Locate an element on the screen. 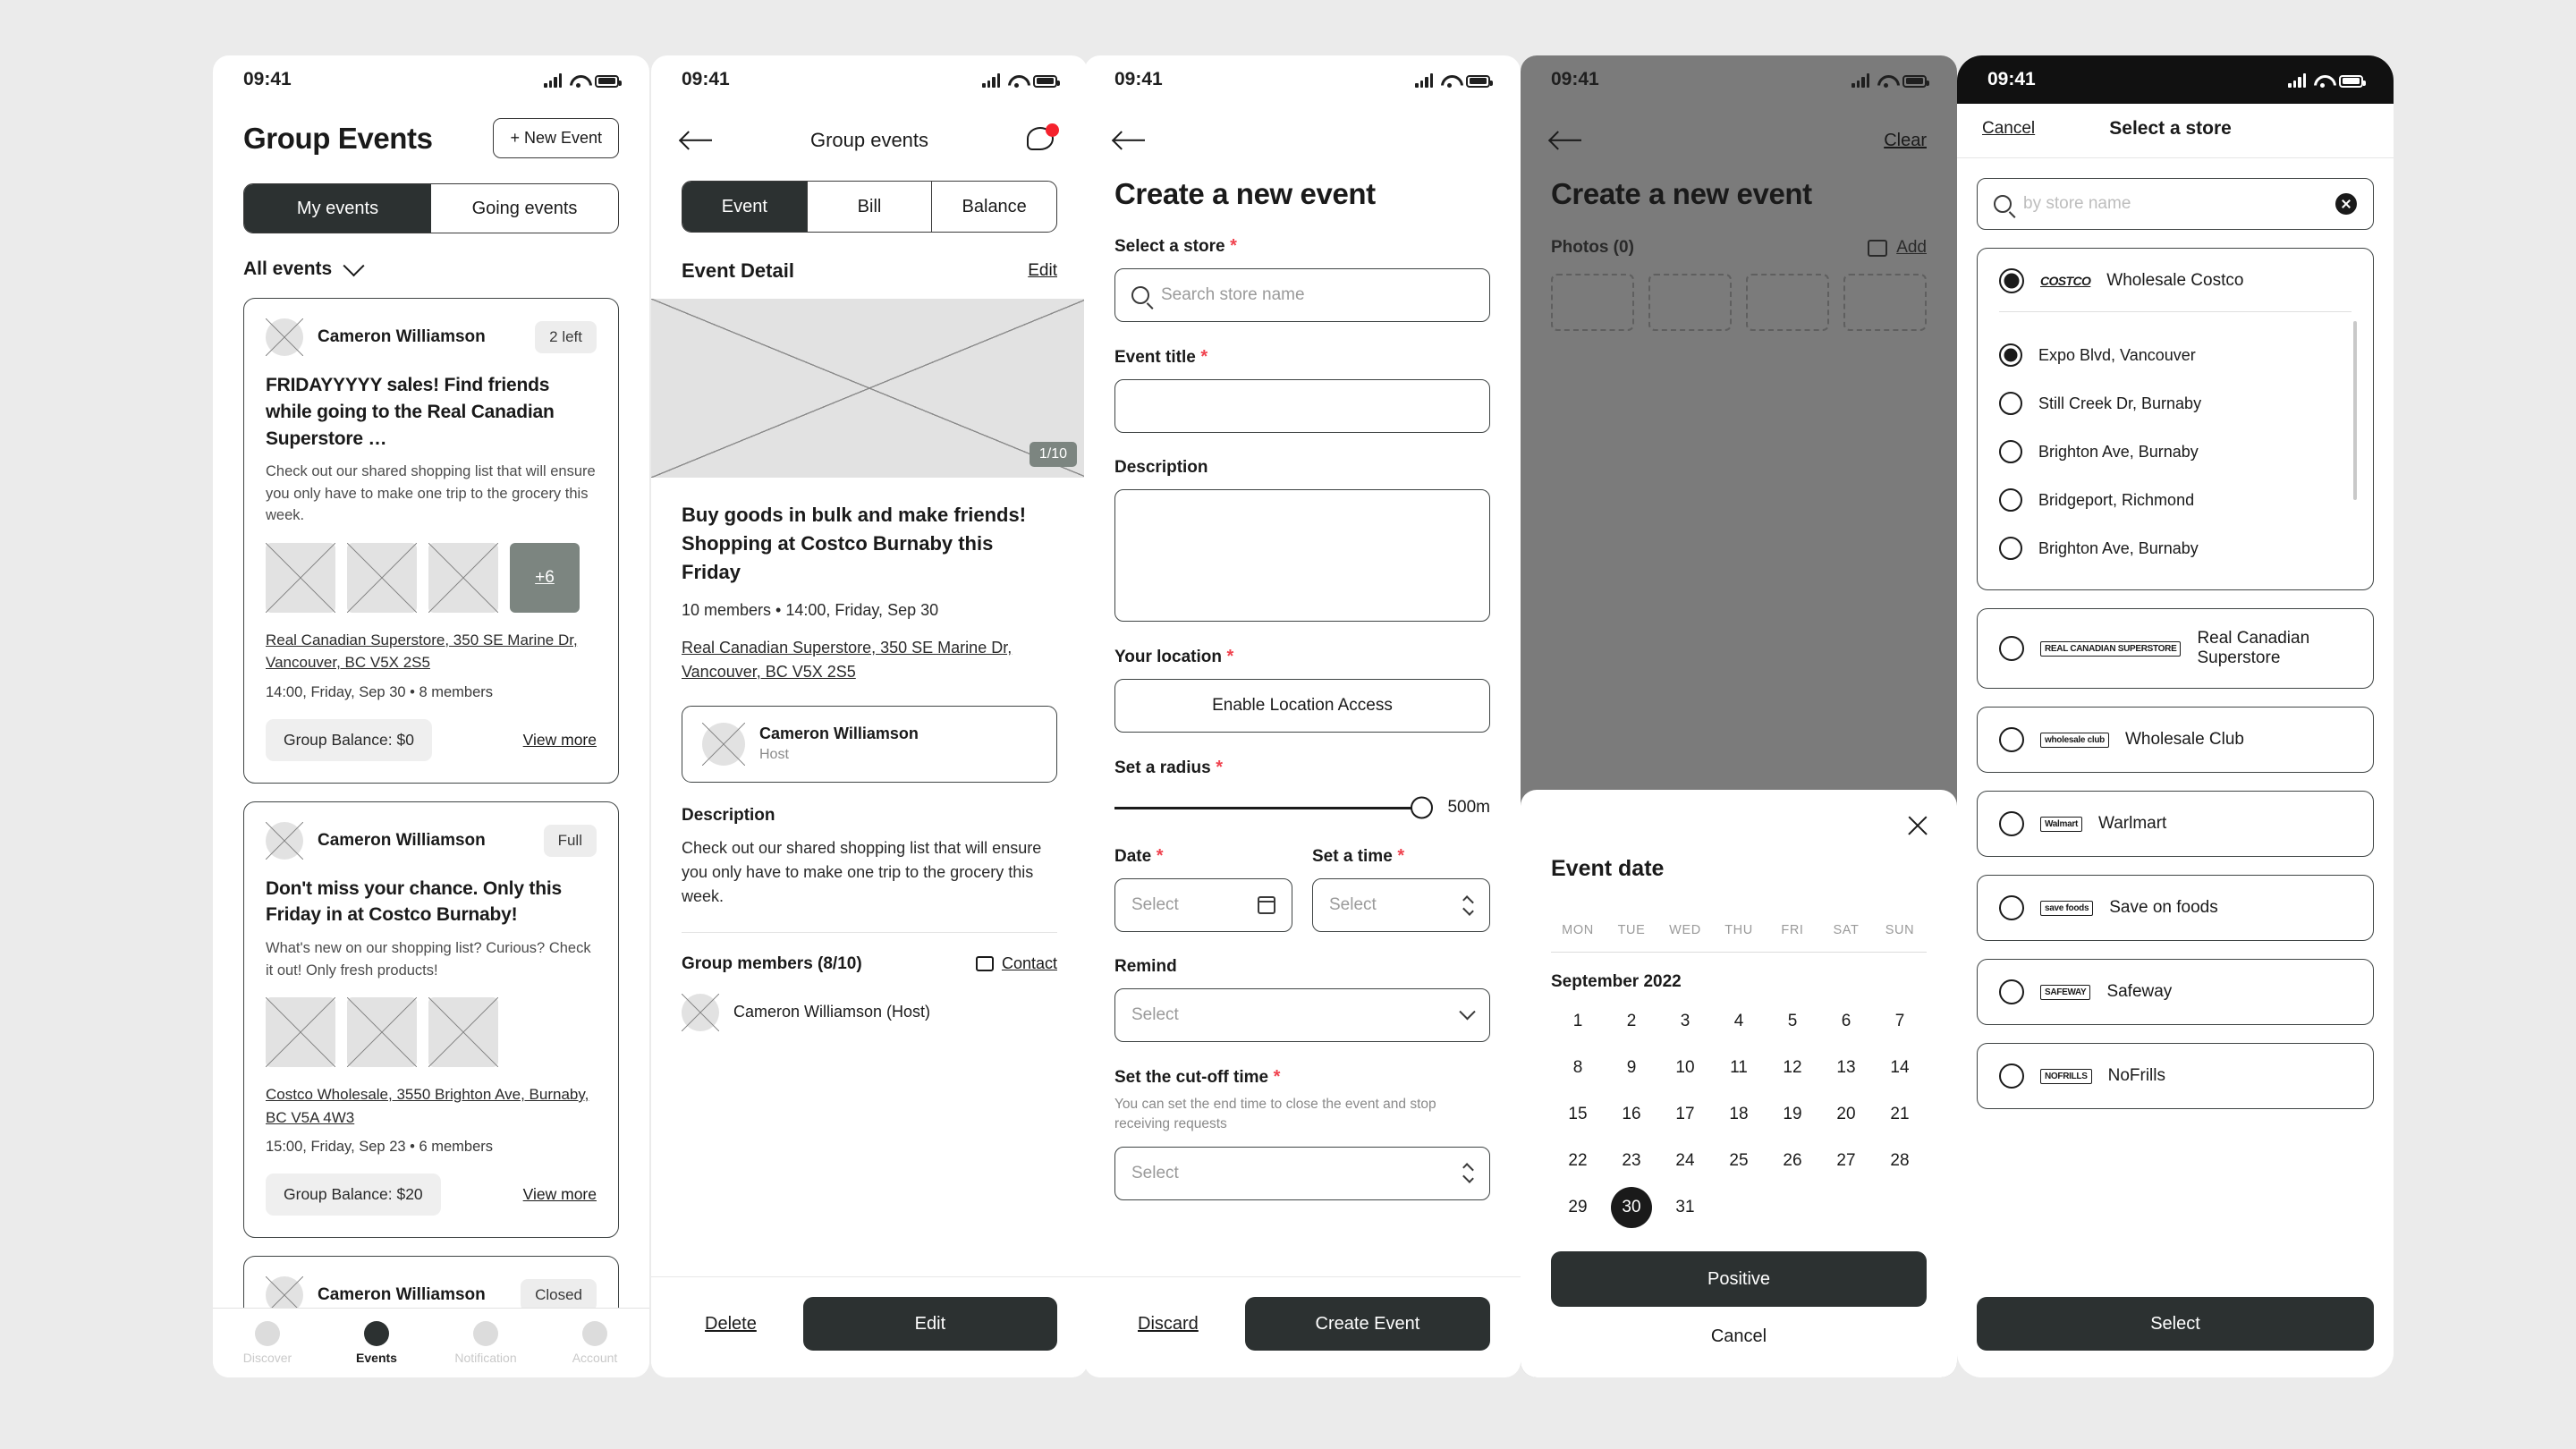 The image size is (2576, 1449). cutoff-select: Select is located at coordinates (1302, 1173).